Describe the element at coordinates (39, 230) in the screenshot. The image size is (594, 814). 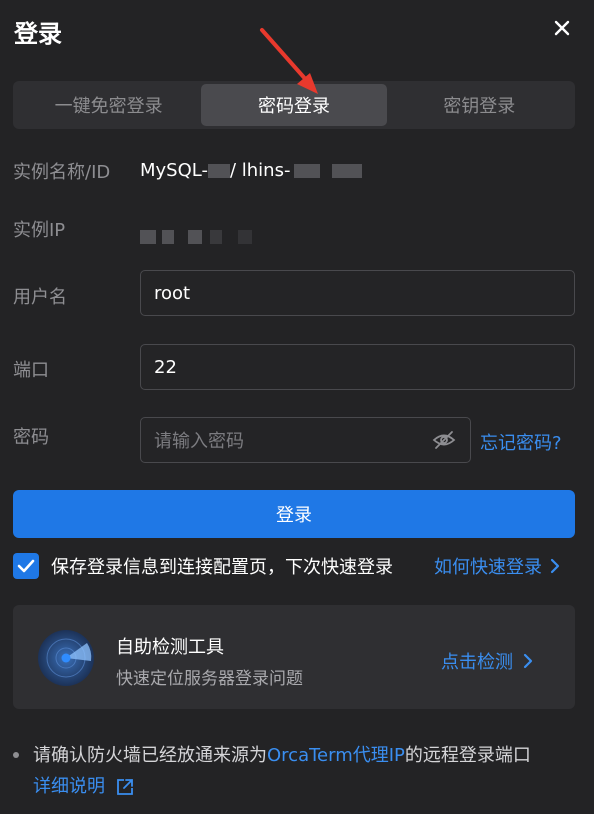
I see `instance-ip-label: 实例IP` at that location.